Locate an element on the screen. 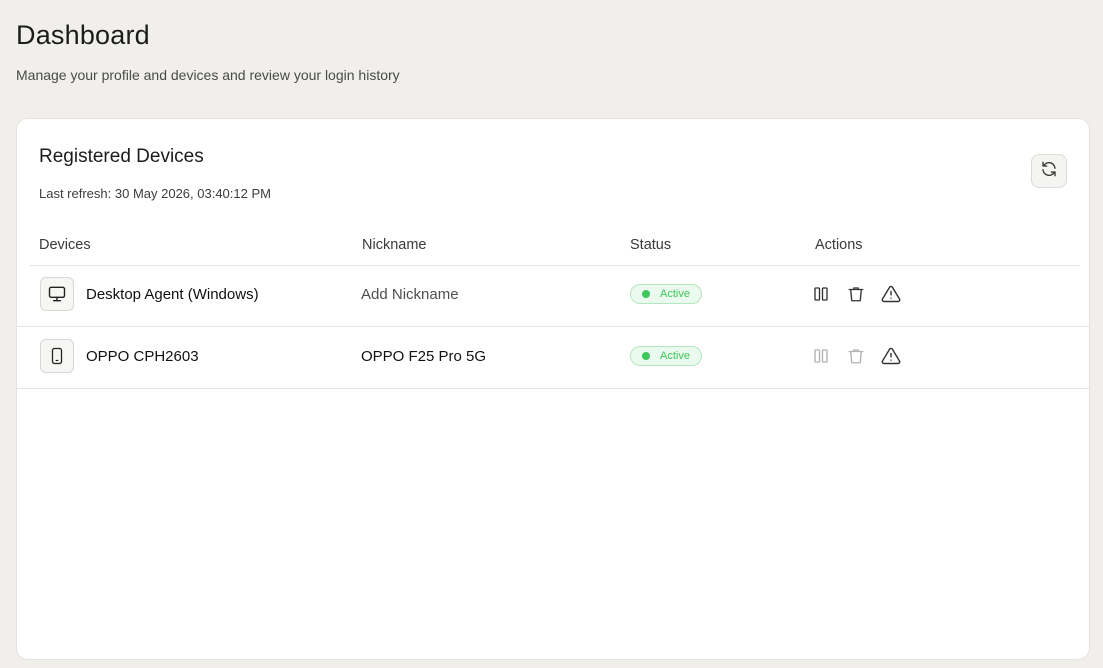  smartphone-icon is located at coordinates (57, 356).